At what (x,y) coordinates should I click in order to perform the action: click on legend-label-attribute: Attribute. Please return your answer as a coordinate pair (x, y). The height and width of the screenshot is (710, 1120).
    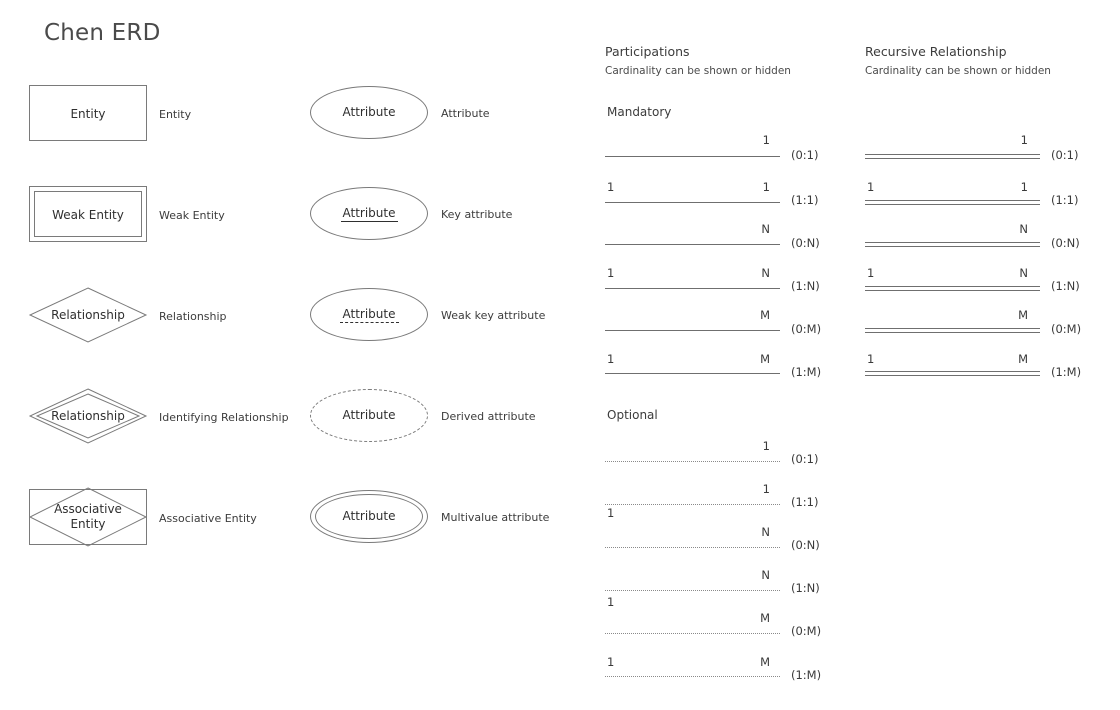
    Looking at the image, I should click on (465, 113).